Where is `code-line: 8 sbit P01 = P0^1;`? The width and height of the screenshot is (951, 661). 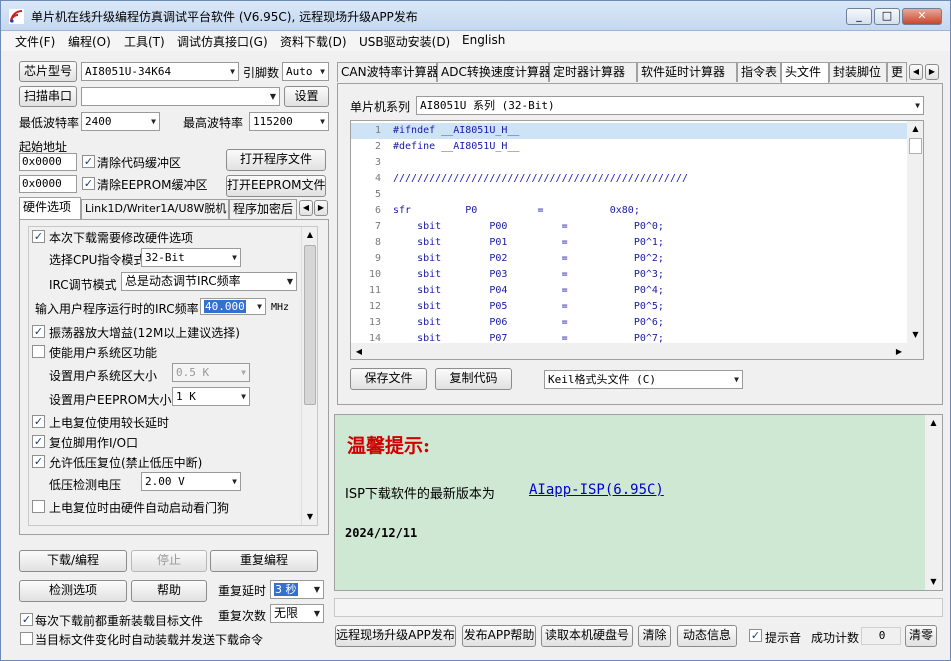
code-line: 8 sbit P01 = P0^1; is located at coordinates (631, 243).